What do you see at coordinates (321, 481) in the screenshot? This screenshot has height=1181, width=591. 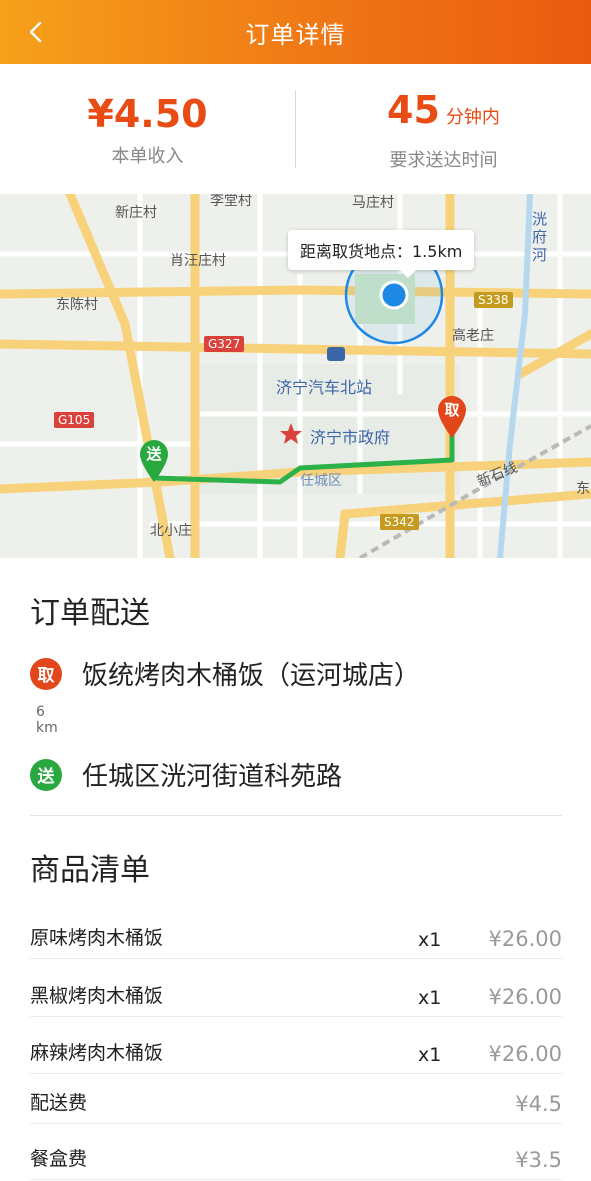 I see `map-label: 任城区` at bounding box center [321, 481].